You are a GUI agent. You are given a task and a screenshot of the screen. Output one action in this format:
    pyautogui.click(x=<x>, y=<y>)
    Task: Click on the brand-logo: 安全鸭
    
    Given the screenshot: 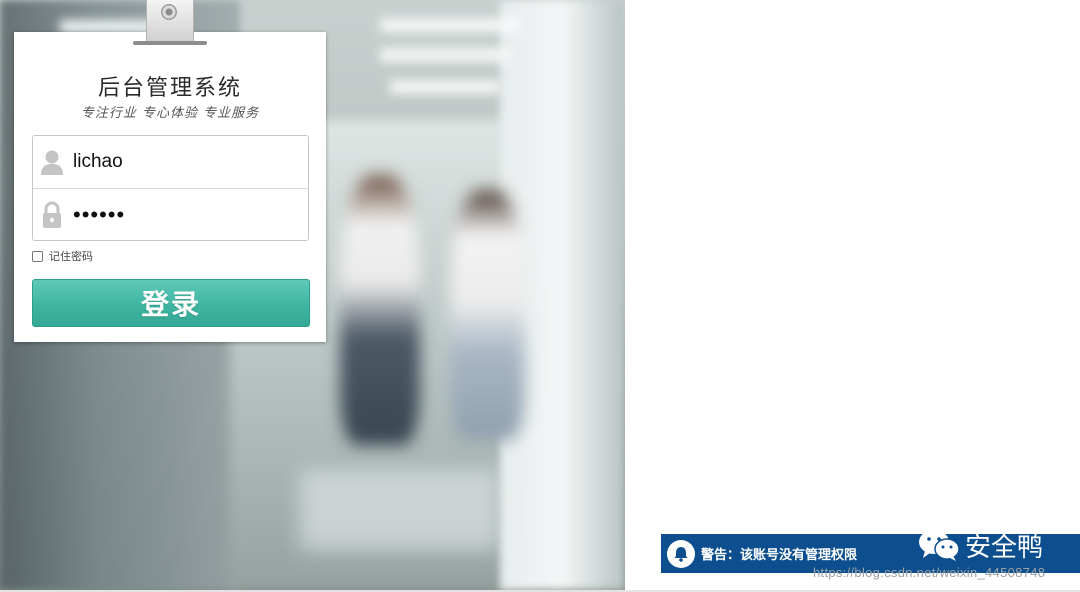 What is the action you would take?
    pyautogui.click(x=980, y=545)
    